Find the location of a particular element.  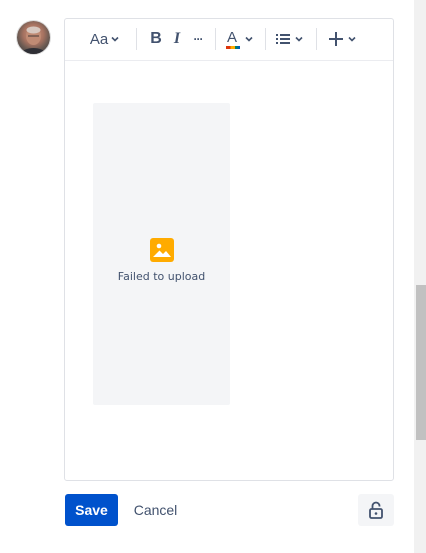

unlock-icon is located at coordinates (376, 510).